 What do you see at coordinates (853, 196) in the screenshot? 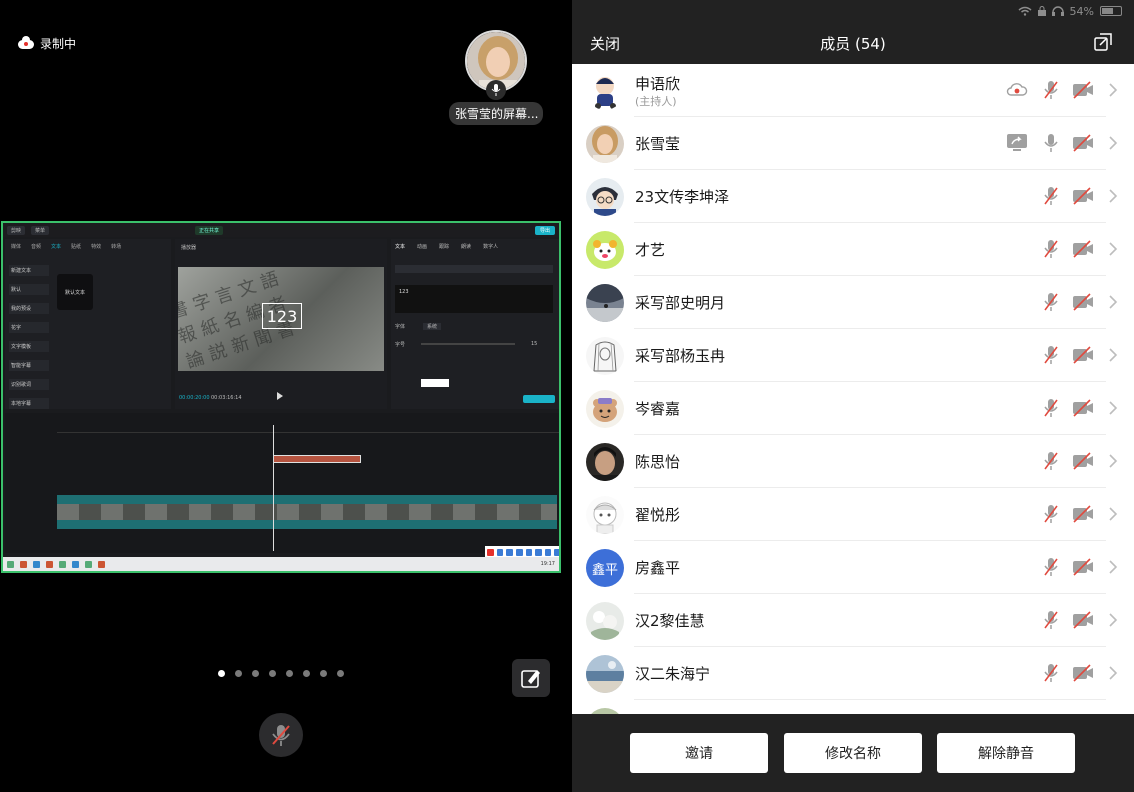
I see `member-row: 23文传李坤泽` at bounding box center [853, 196].